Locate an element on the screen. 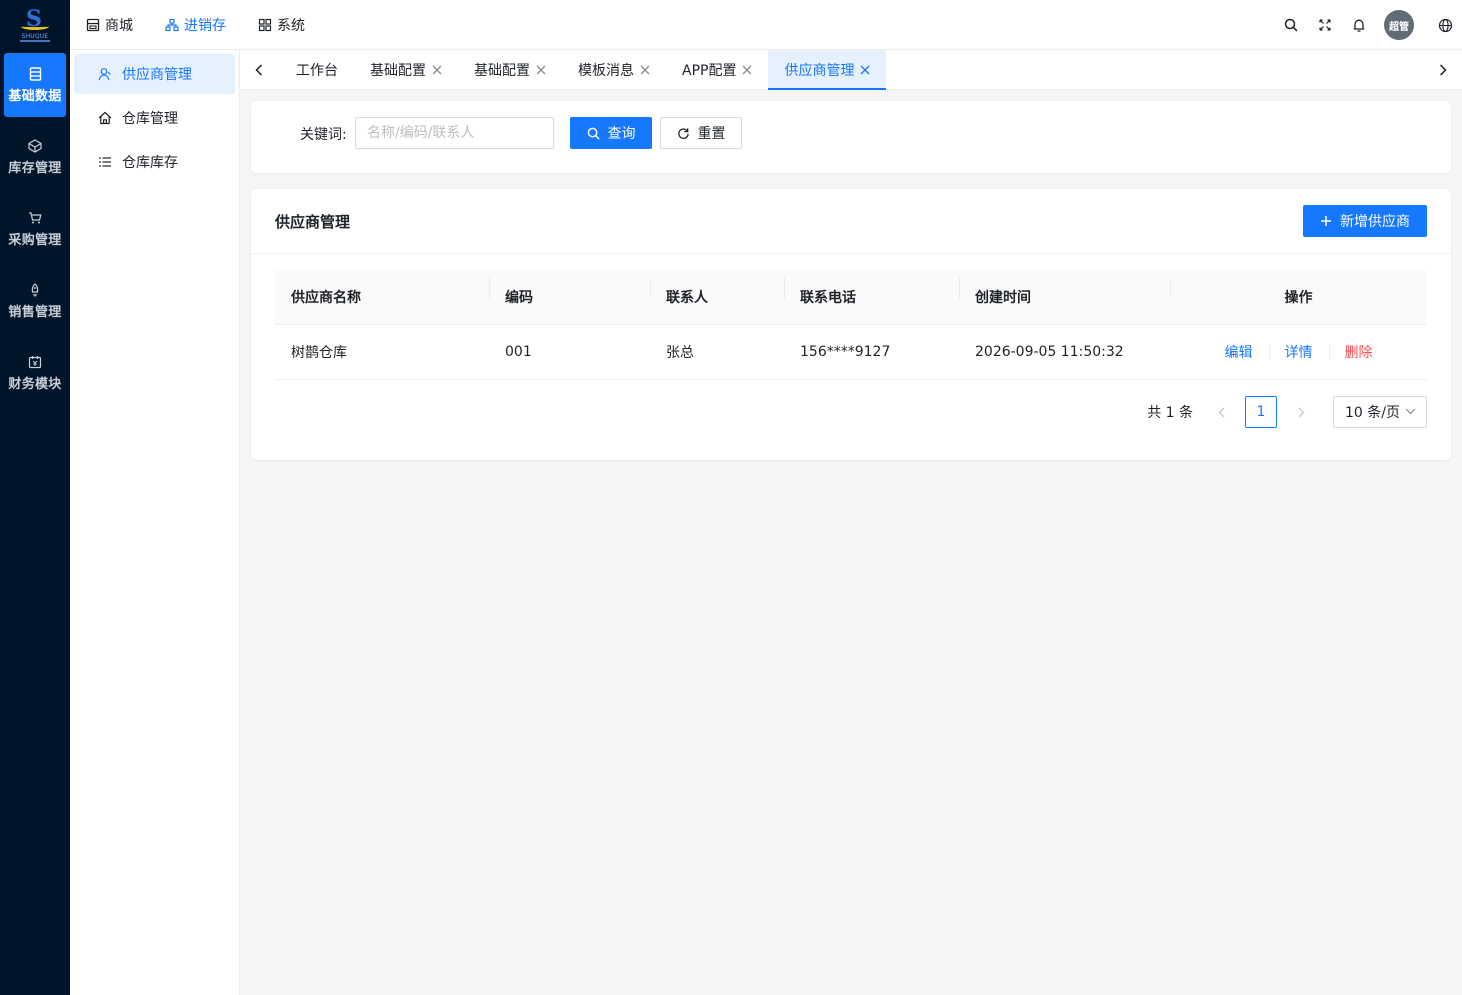  header-search-button is located at coordinates (1291, 25).